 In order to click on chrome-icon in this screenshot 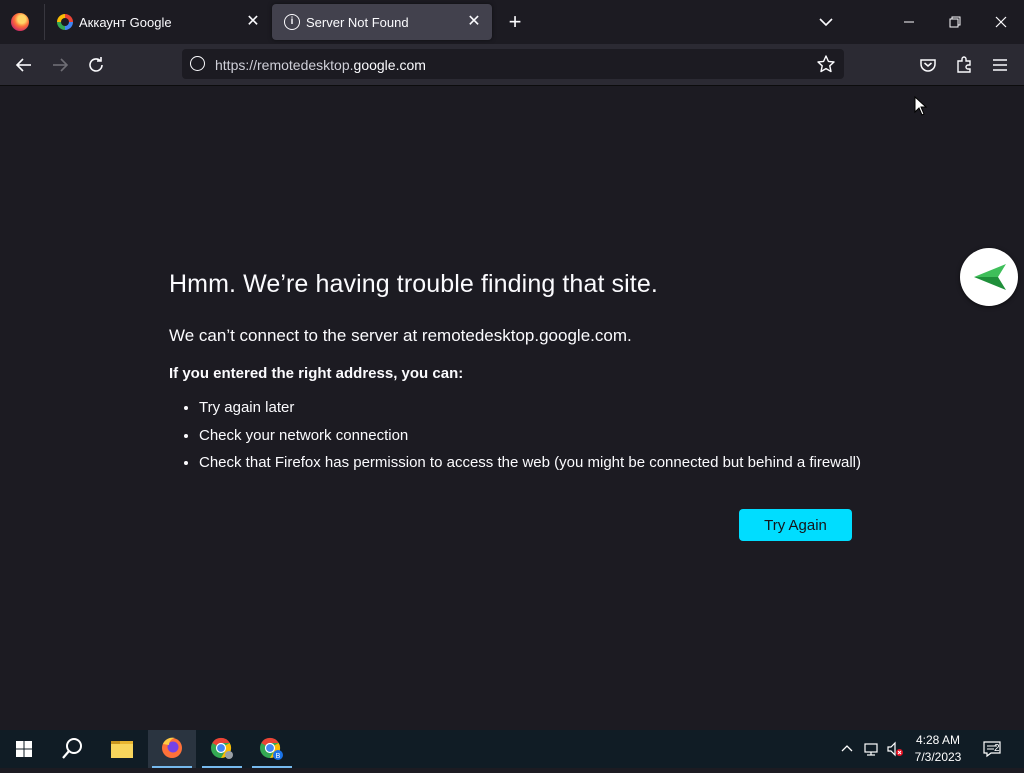, I will do `click(222, 748)`.